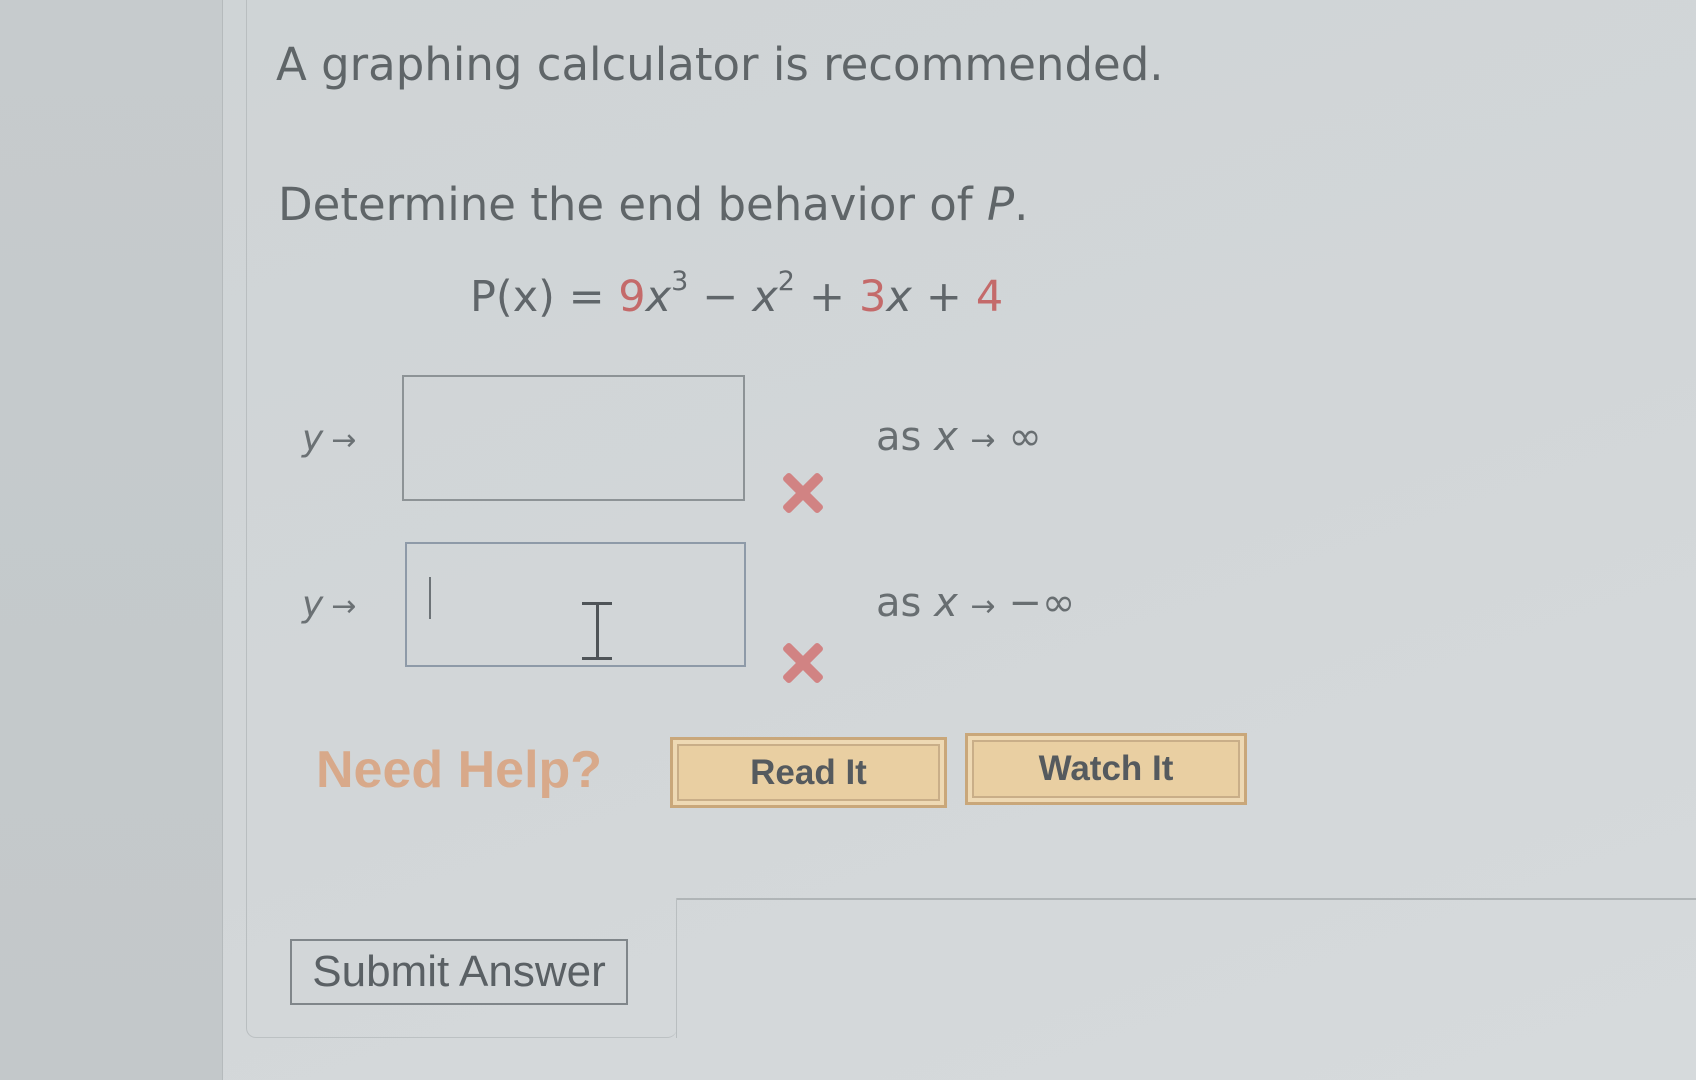  What do you see at coordinates (111, 540) in the screenshot?
I see `page-background-left` at bounding box center [111, 540].